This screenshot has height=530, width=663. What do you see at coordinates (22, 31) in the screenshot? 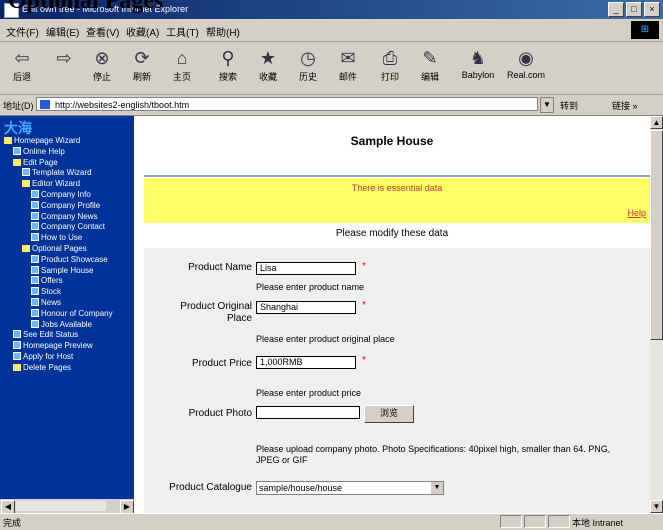
I see `menu-file: 文件(F)` at bounding box center [22, 31].